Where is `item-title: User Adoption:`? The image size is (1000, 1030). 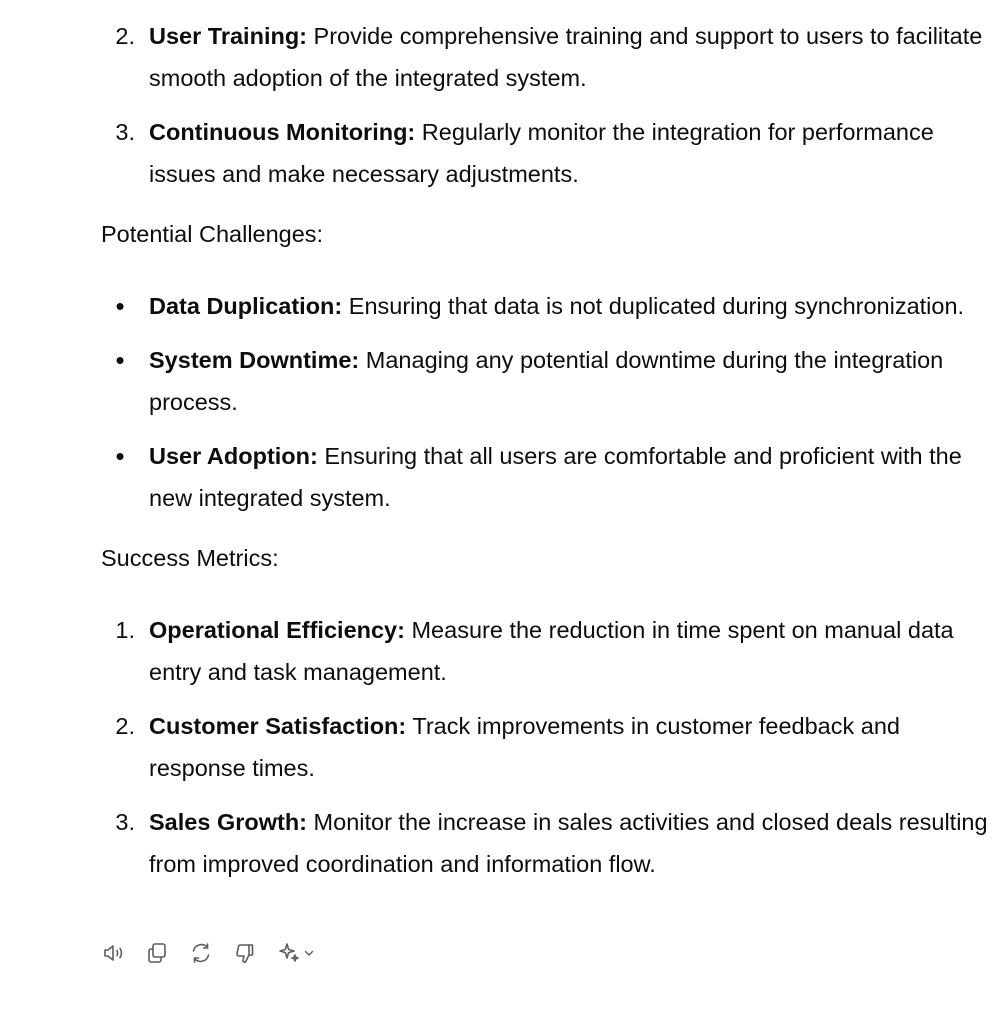
item-title: User Adoption: is located at coordinates (233, 456).